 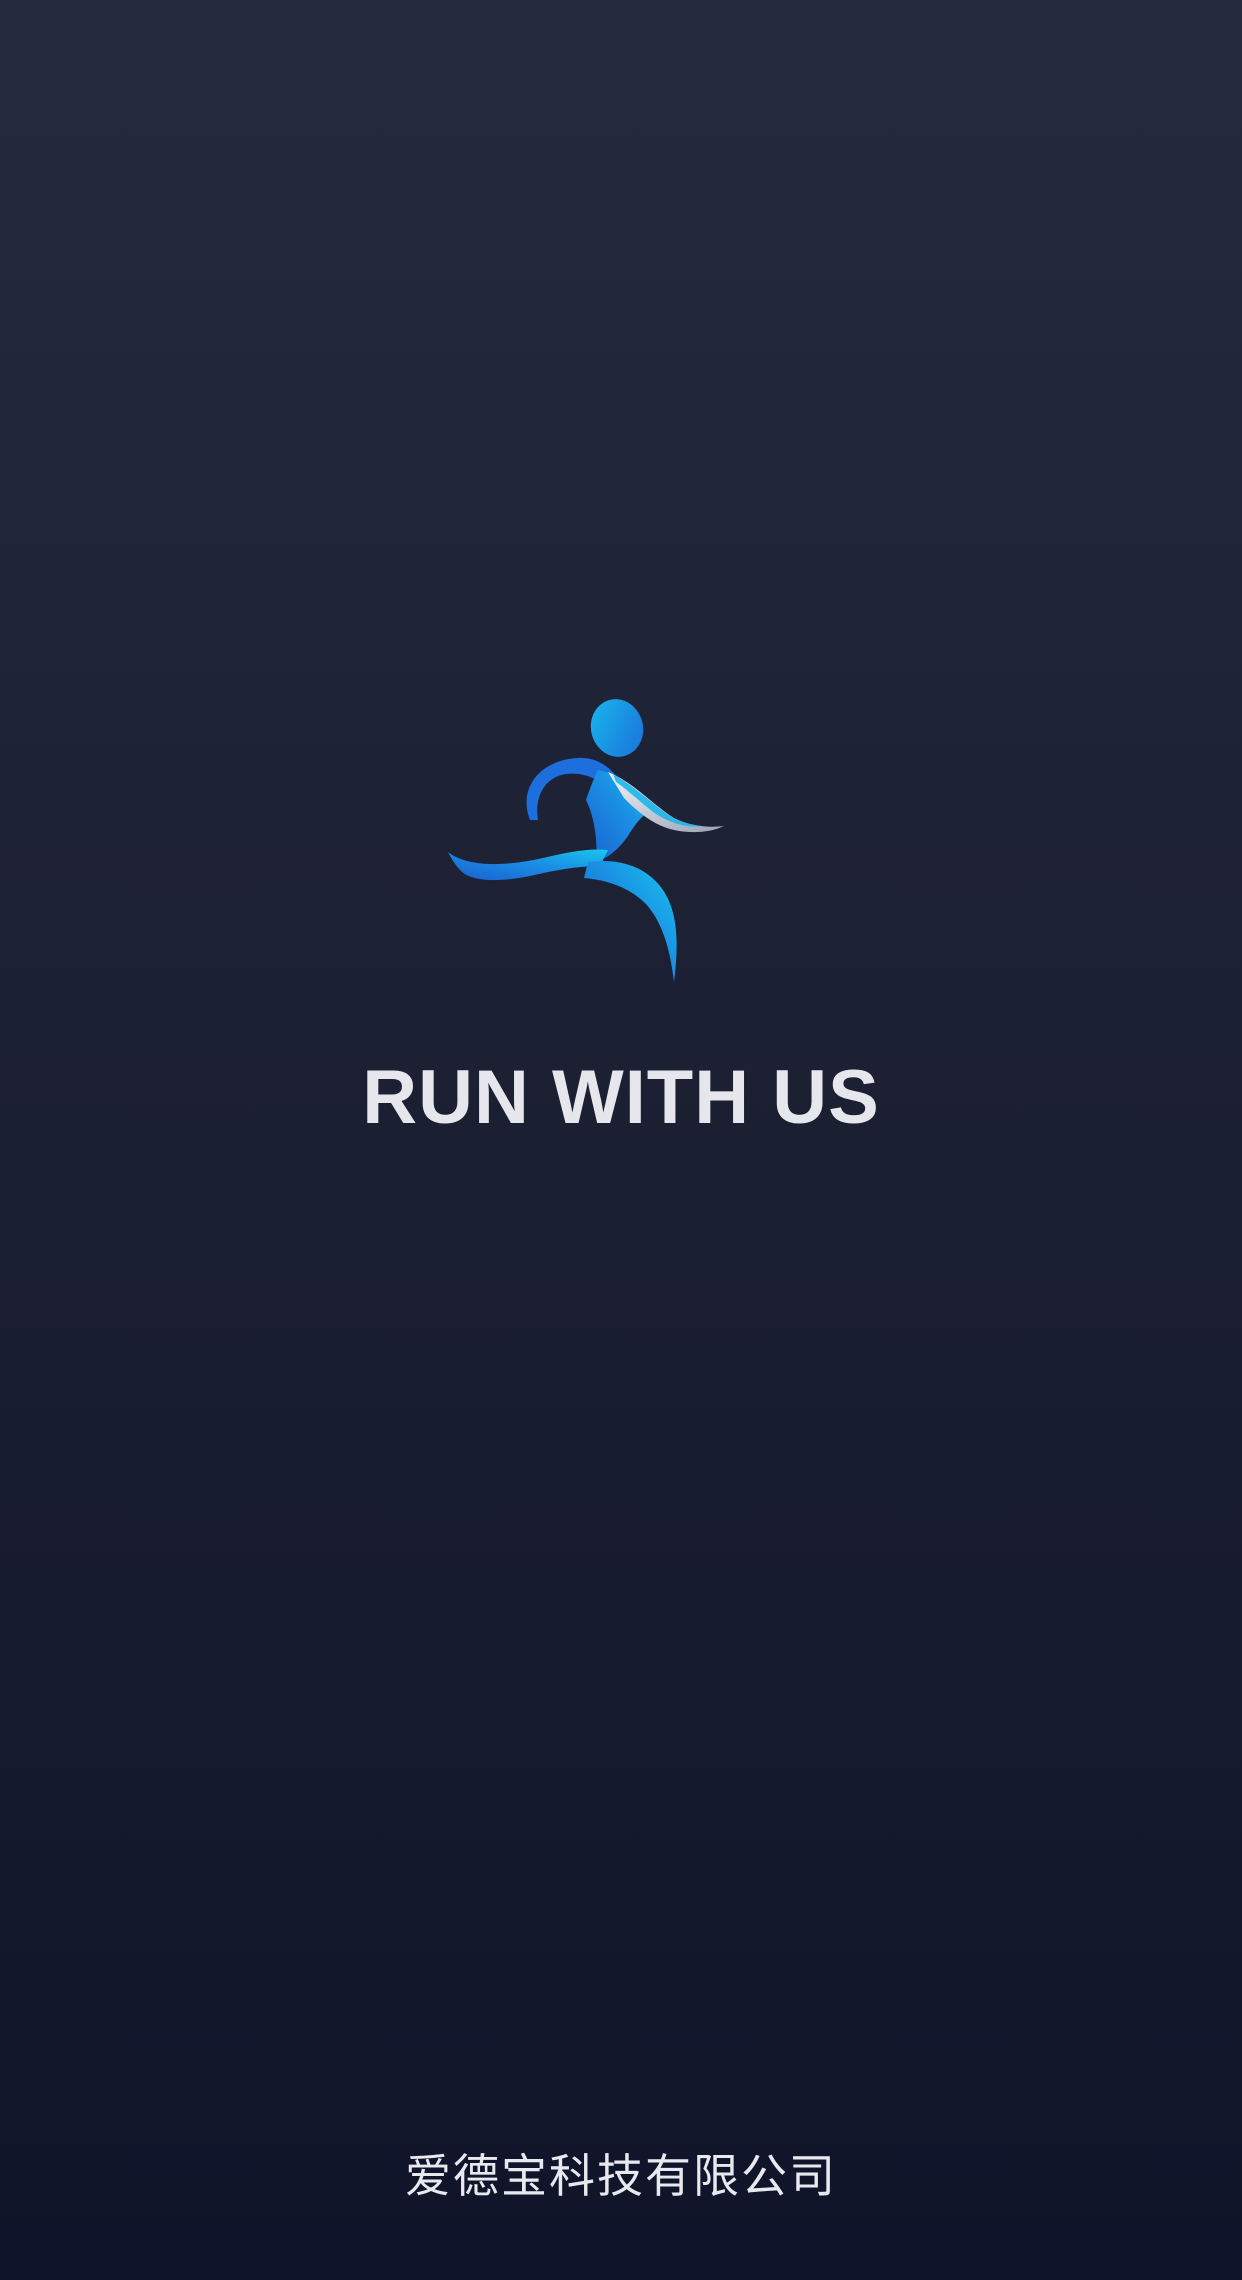 I want to click on runner-front-leg, so click(x=630, y=921).